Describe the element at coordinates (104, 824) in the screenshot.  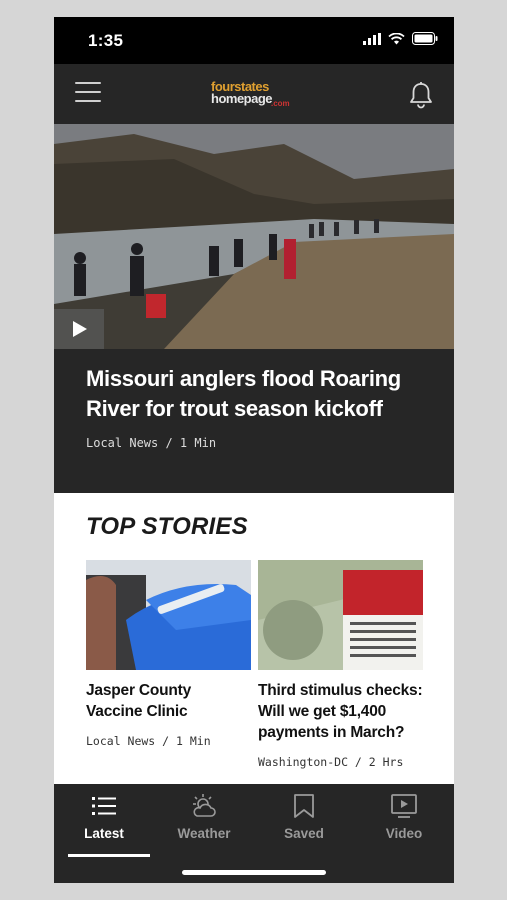
I see `tab-latest: Latest` at that location.